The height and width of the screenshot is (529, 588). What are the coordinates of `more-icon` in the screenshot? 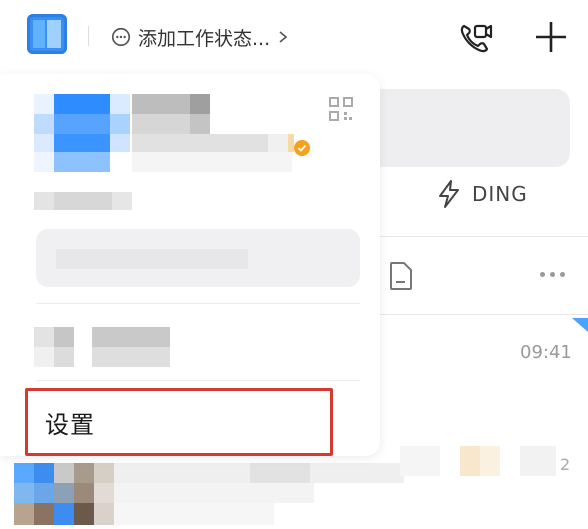 It's located at (556, 274).